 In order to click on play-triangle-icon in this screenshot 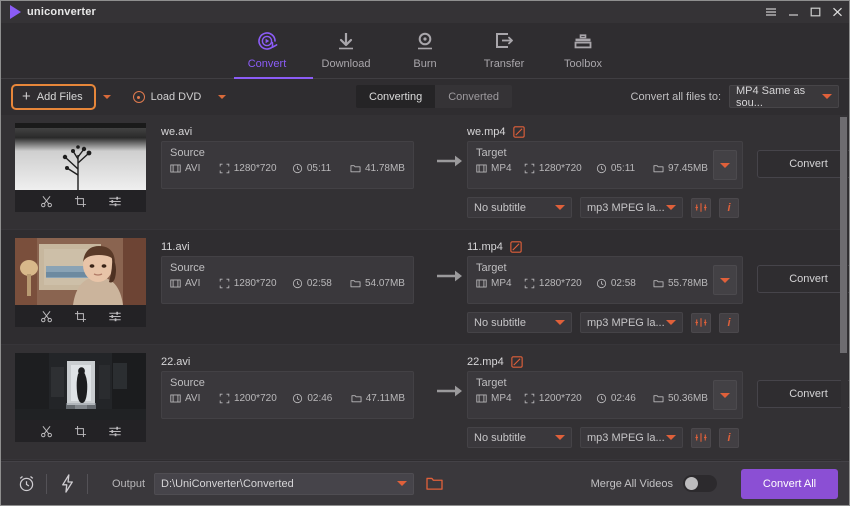, I will do `click(15, 12)`.